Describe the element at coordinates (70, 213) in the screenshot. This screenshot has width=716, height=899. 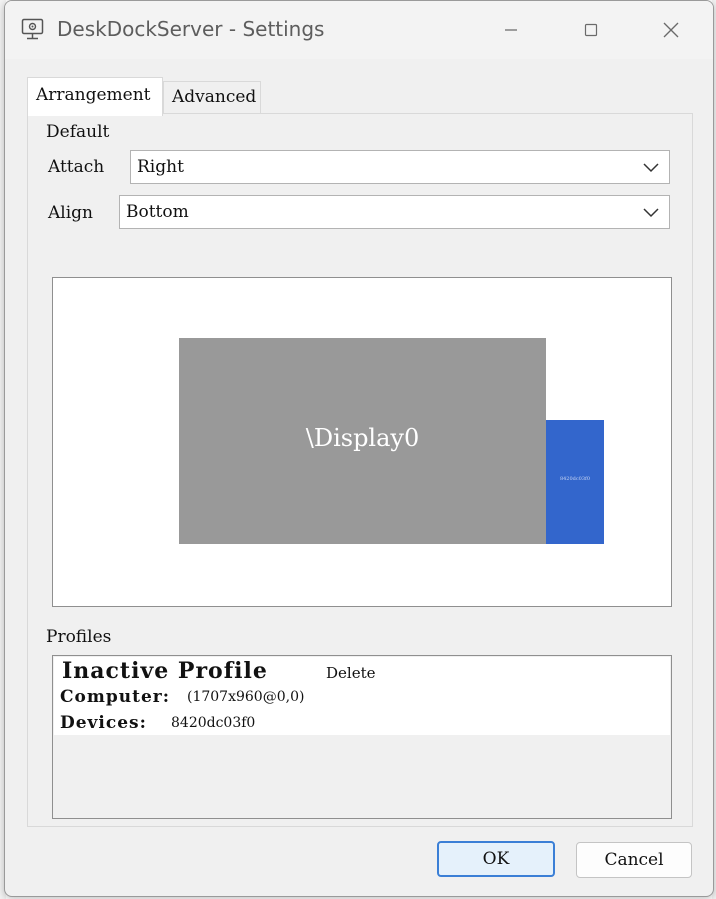
I see `align-label: Align` at that location.